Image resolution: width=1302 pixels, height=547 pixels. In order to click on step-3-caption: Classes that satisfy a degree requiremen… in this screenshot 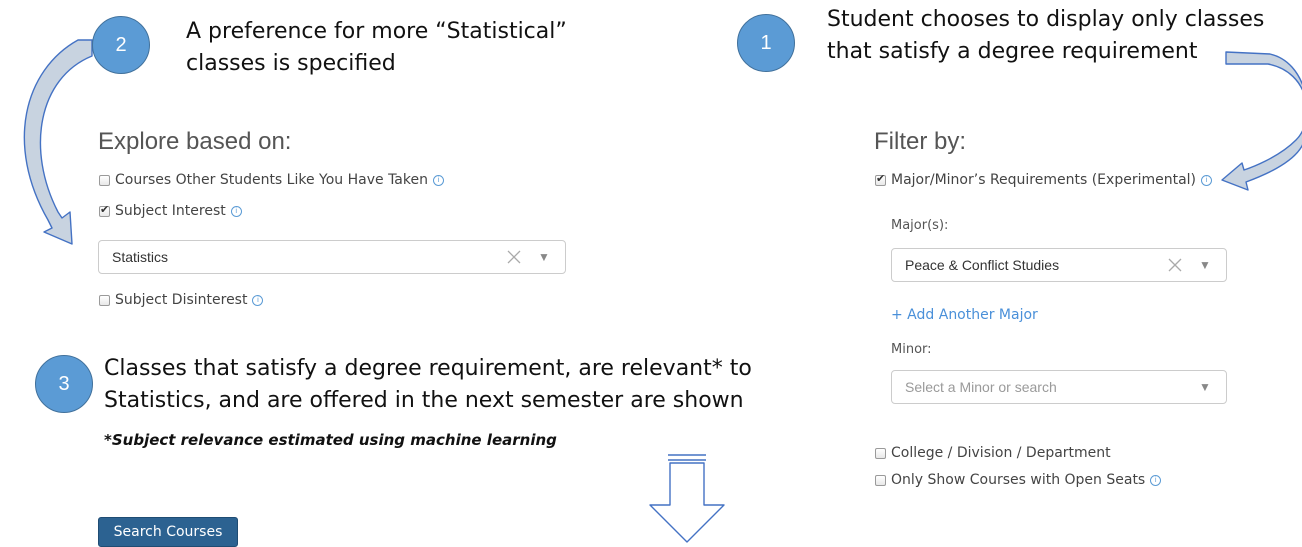, I will do `click(474, 385)`.